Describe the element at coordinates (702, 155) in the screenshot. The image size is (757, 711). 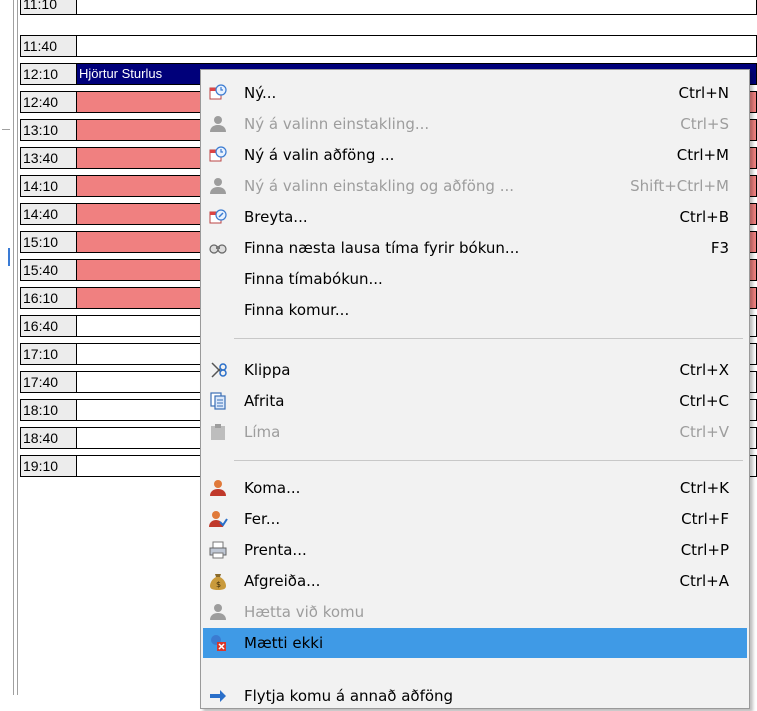
I see `menu-item-shortcut: Ctrl+M` at that location.